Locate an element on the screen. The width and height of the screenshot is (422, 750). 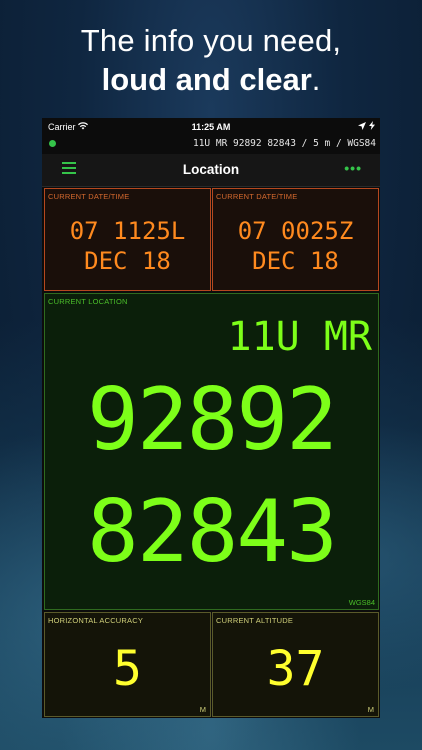
panel-label: CURRENT LOCATION is located at coordinates (88, 301).